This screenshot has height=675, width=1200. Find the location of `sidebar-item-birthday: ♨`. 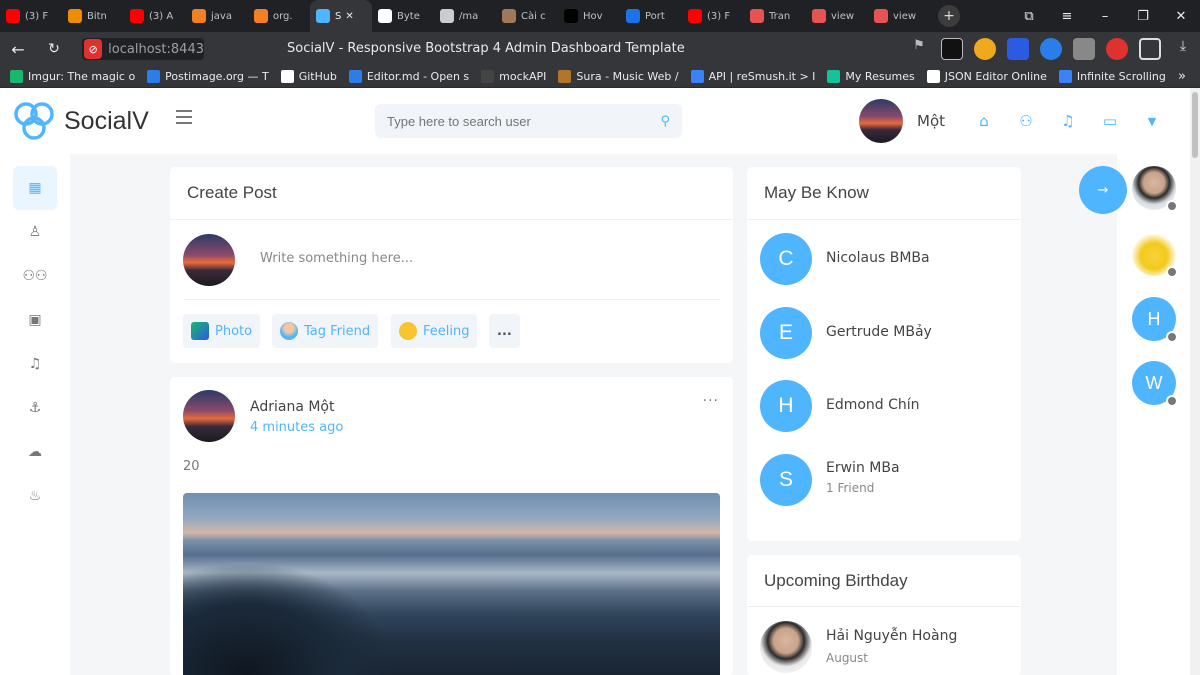

sidebar-item-birthday: ♨ is located at coordinates (35, 496).